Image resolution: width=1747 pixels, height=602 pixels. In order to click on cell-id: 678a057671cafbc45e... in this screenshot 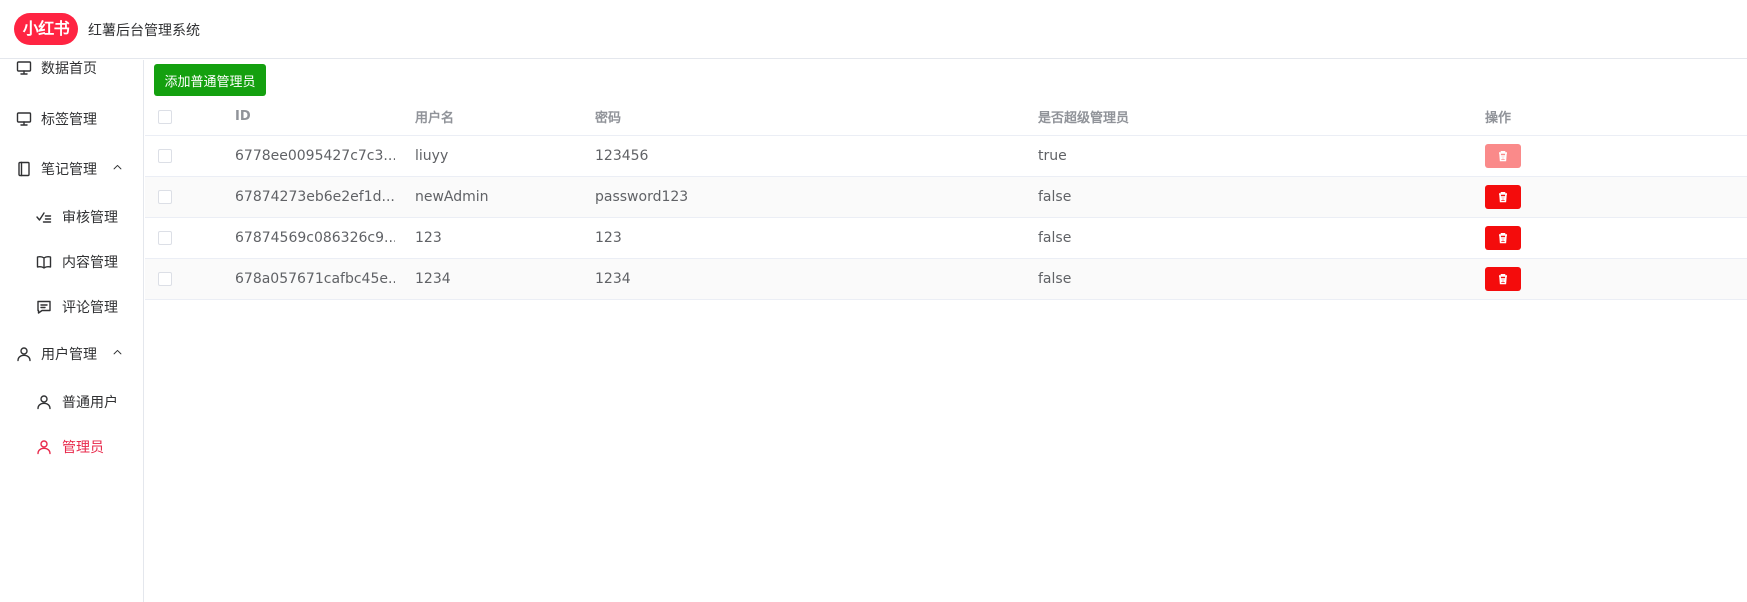, I will do `click(315, 279)`.